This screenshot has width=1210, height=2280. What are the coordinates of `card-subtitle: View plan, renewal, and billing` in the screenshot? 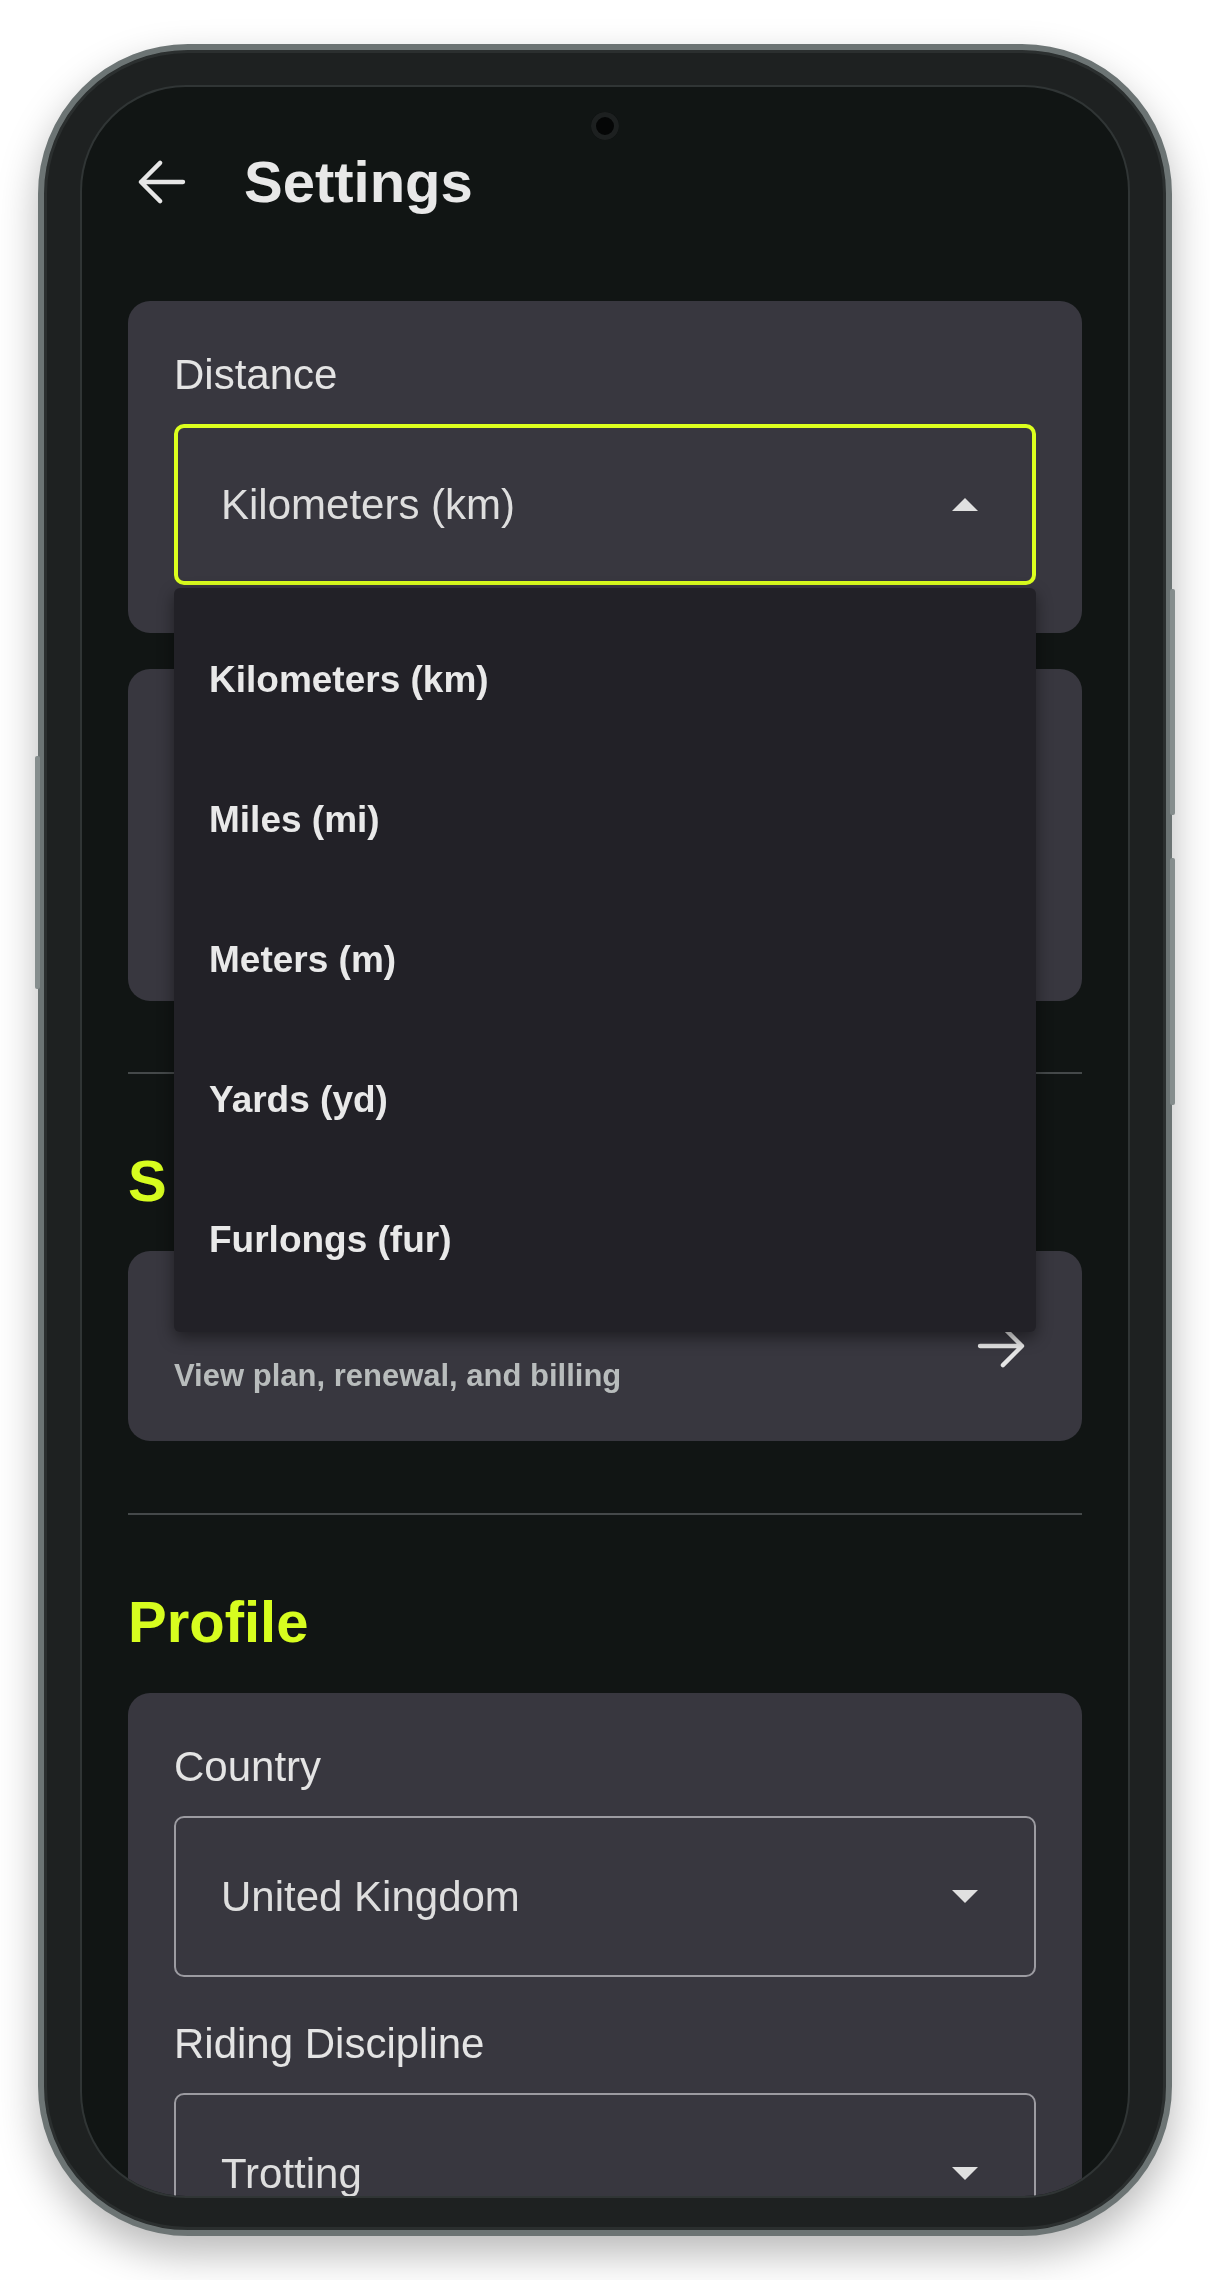 It's located at (398, 1376).